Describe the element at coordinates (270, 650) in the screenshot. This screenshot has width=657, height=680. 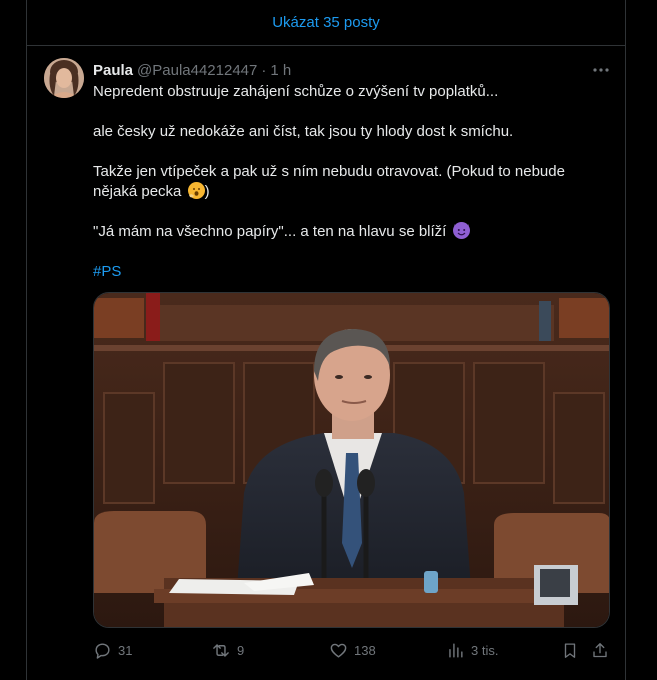
I see `repost-button: 9` at that location.